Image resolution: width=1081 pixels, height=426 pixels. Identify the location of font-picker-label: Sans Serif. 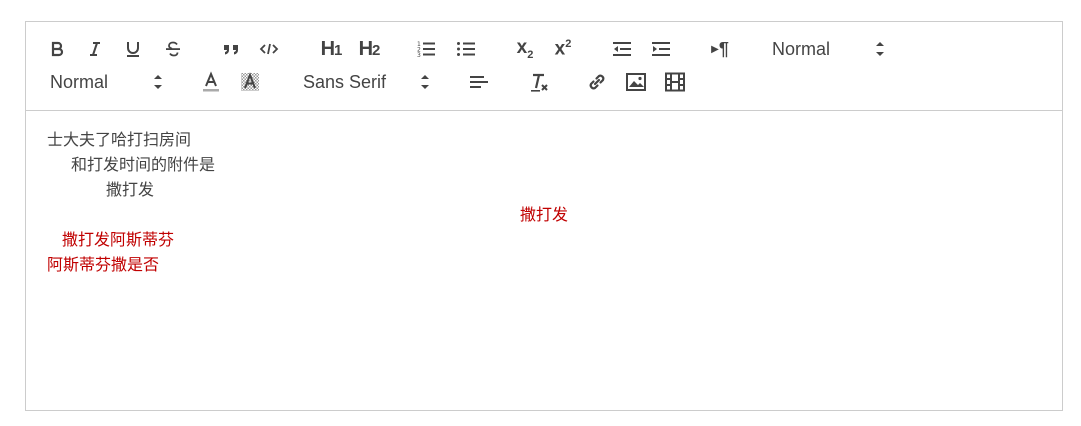
(345, 81).